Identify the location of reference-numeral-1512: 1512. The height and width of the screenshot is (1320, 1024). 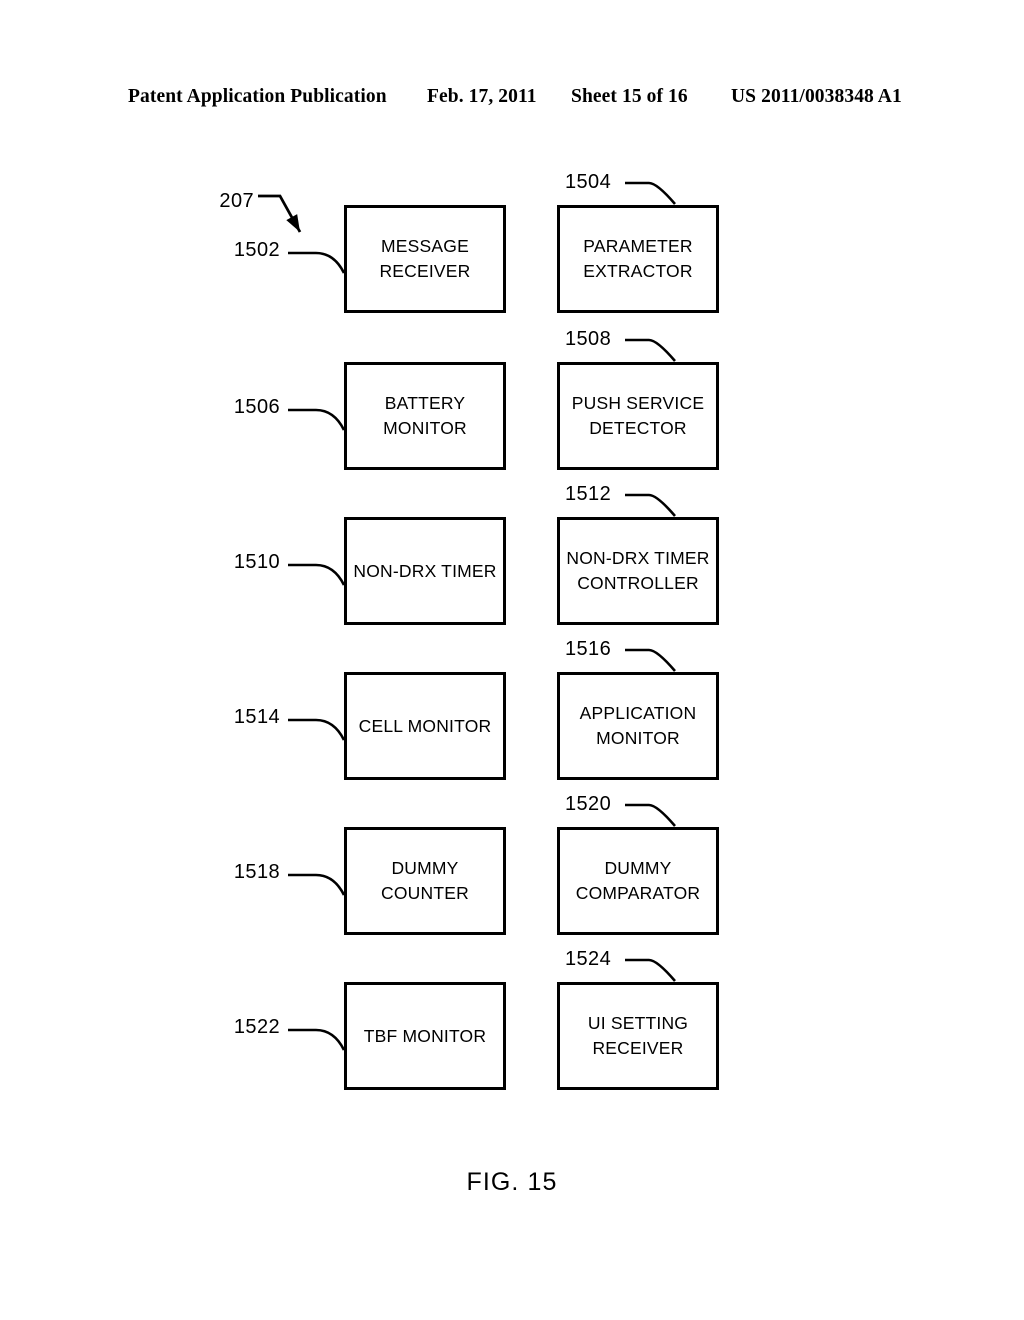
(588, 494).